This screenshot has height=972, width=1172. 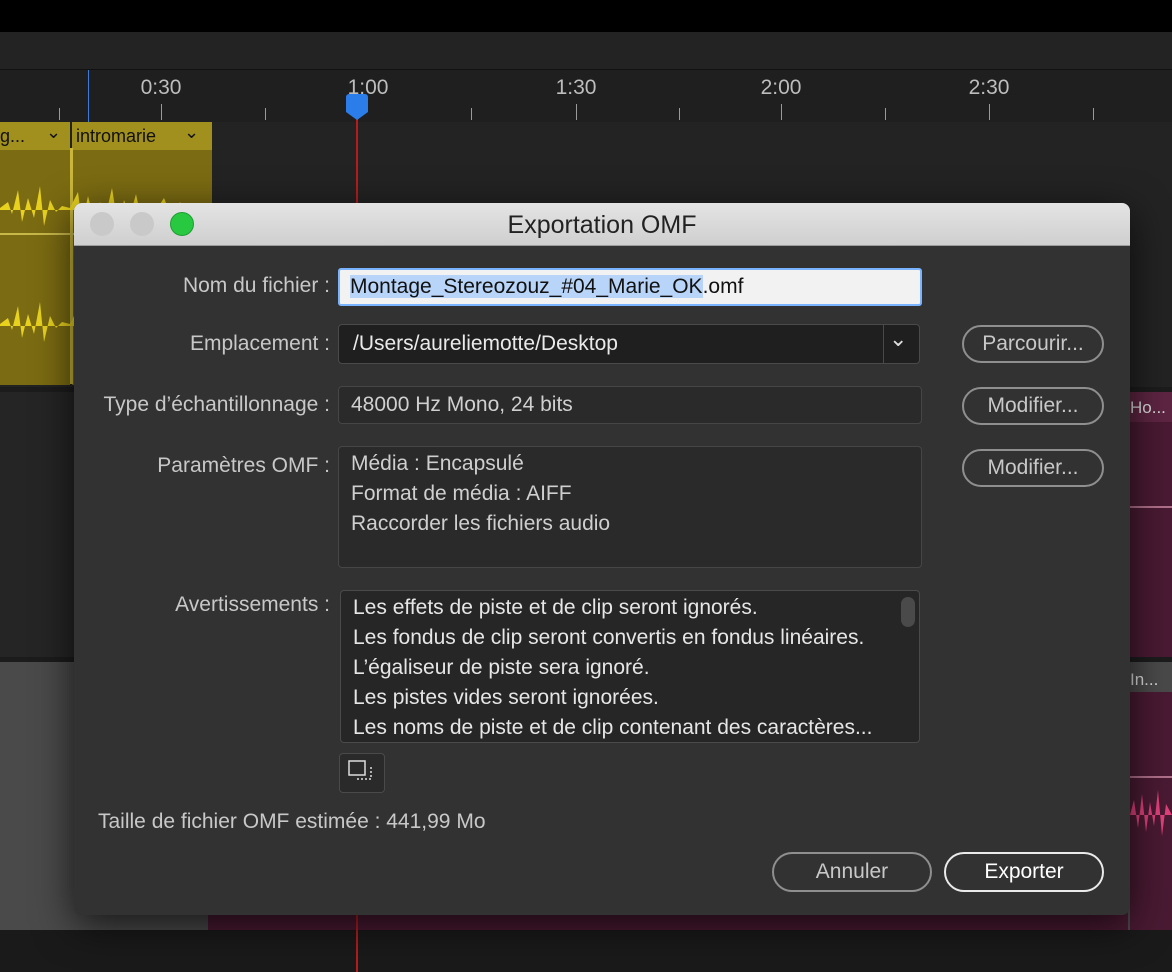 I want to click on clip-header-left: g... ⌄, so click(x=35, y=136).